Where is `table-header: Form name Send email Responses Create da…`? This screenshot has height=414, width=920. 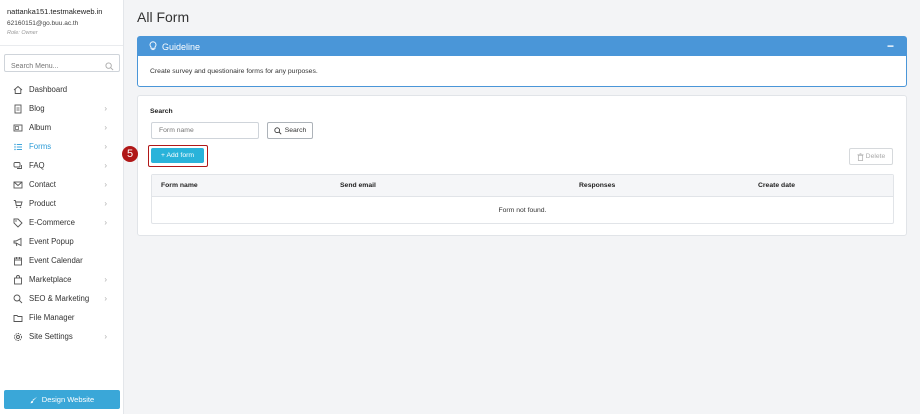 table-header: Form name Send email Responses Create da… is located at coordinates (522, 186).